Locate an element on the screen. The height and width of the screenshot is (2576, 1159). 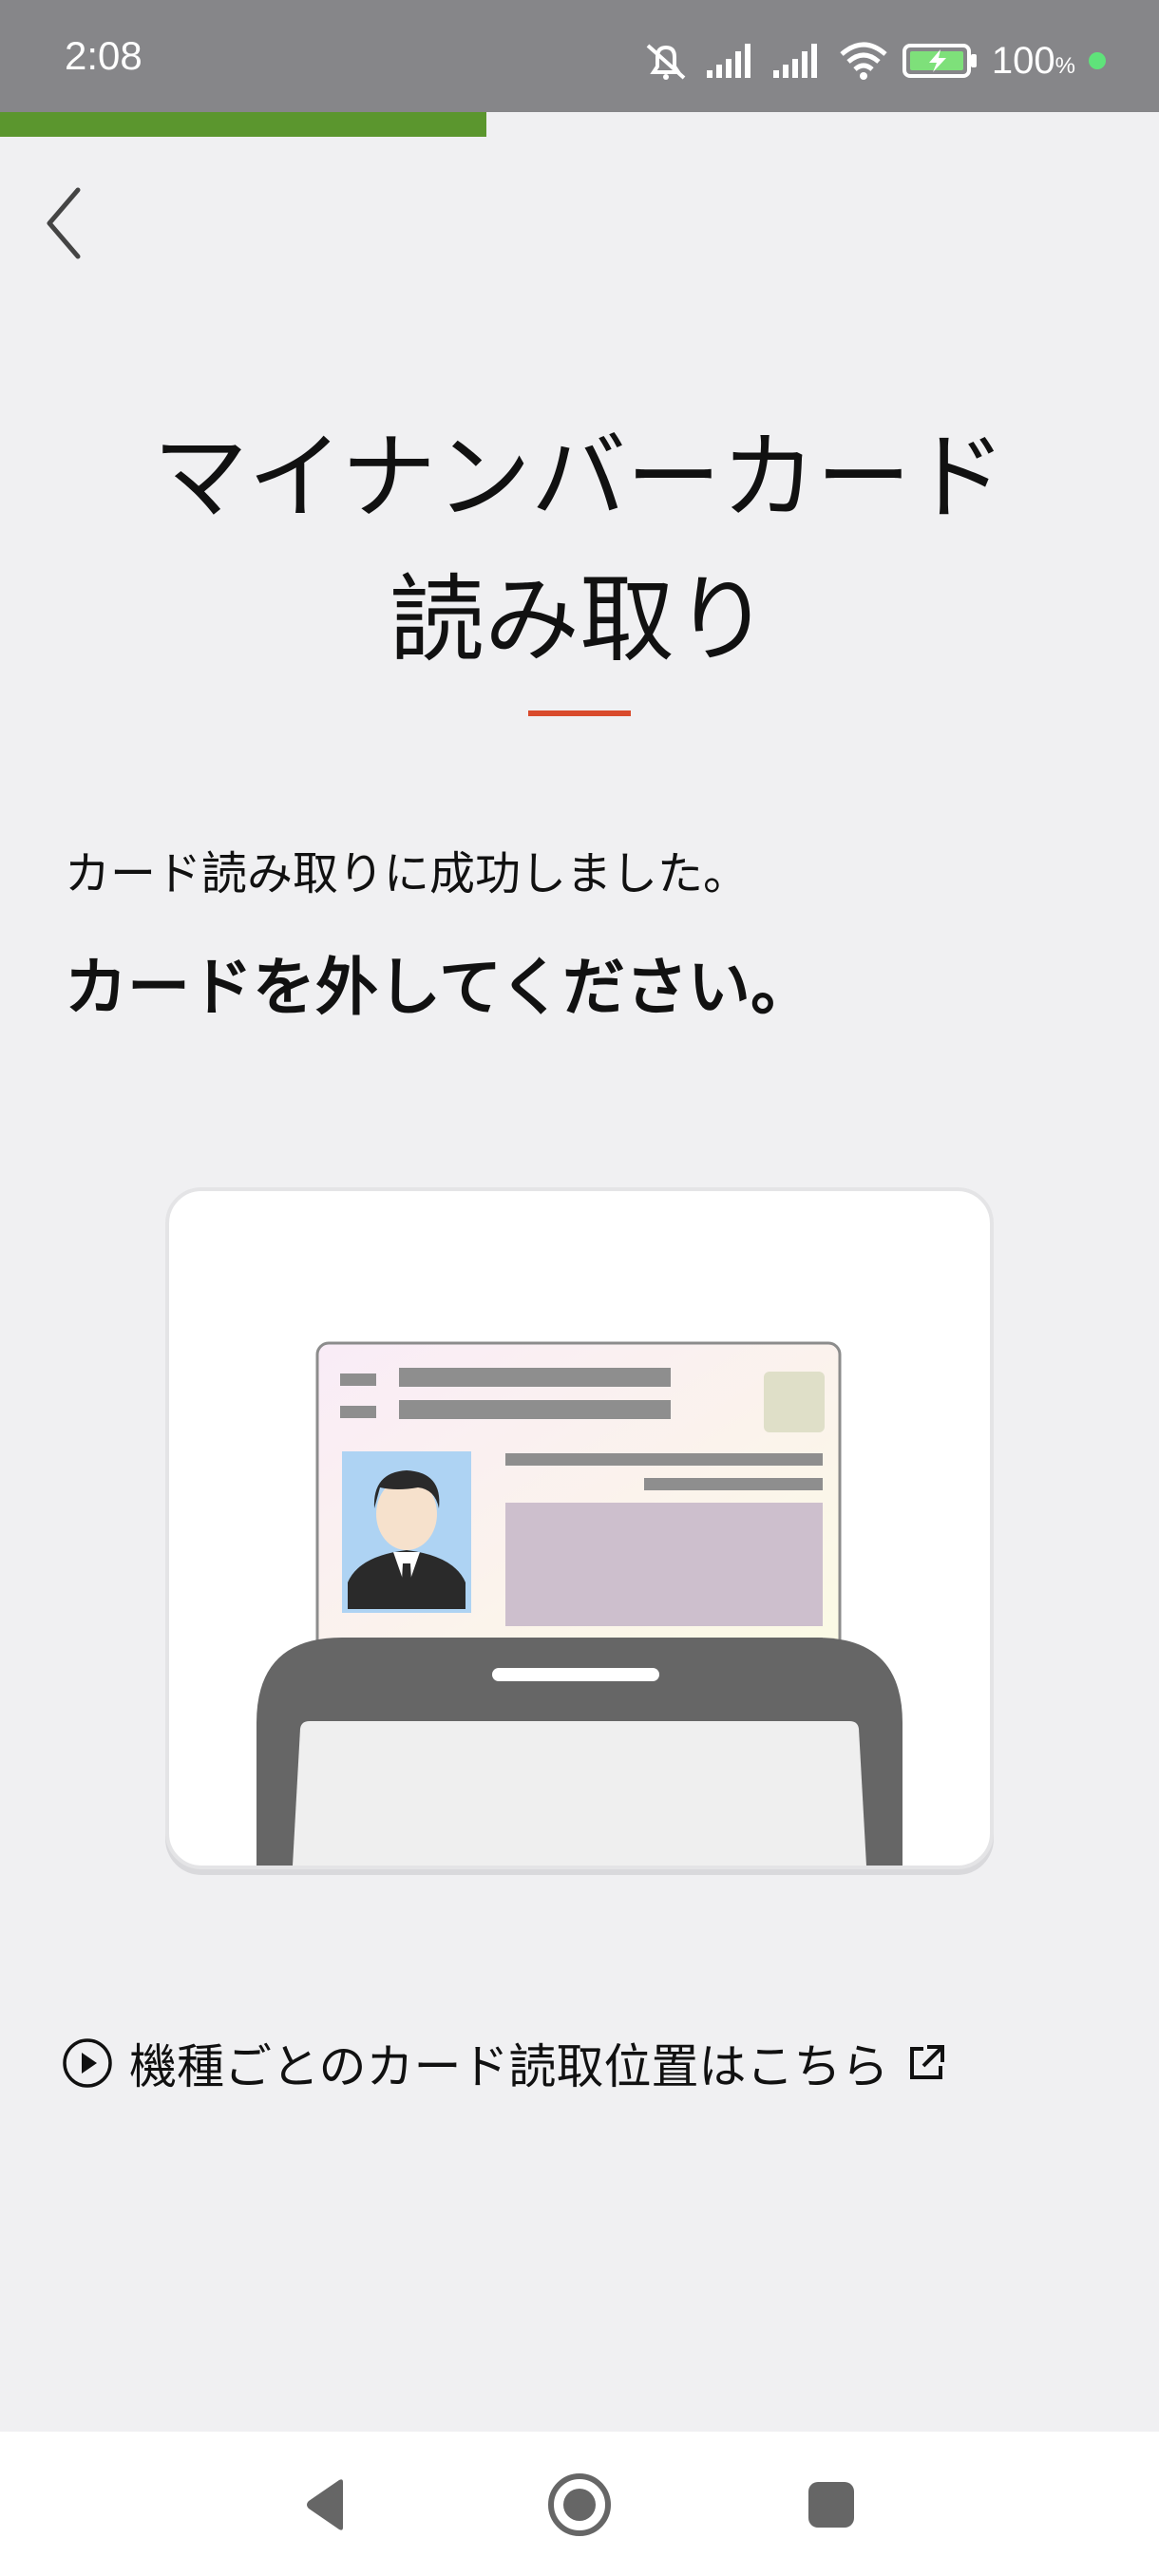
system-nav-bar is located at coordinates (579, 2504).